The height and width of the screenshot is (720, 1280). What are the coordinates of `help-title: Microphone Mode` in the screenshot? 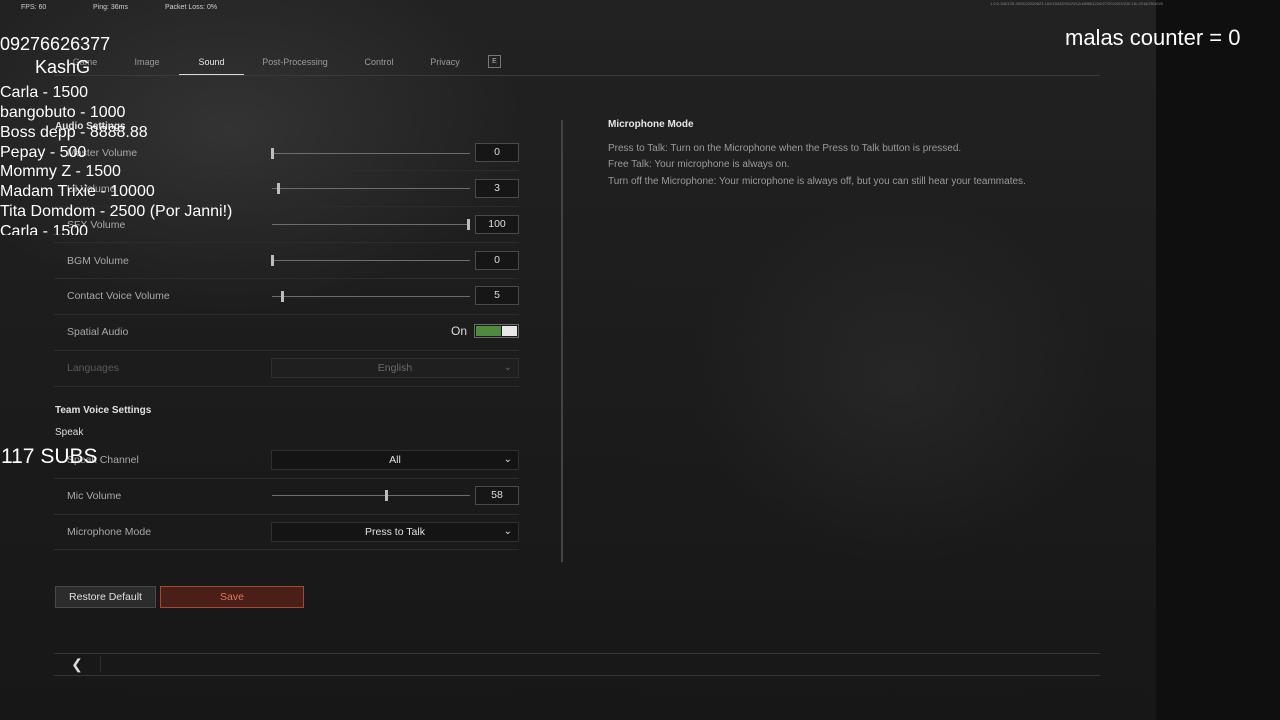 It's located at (651, 124).